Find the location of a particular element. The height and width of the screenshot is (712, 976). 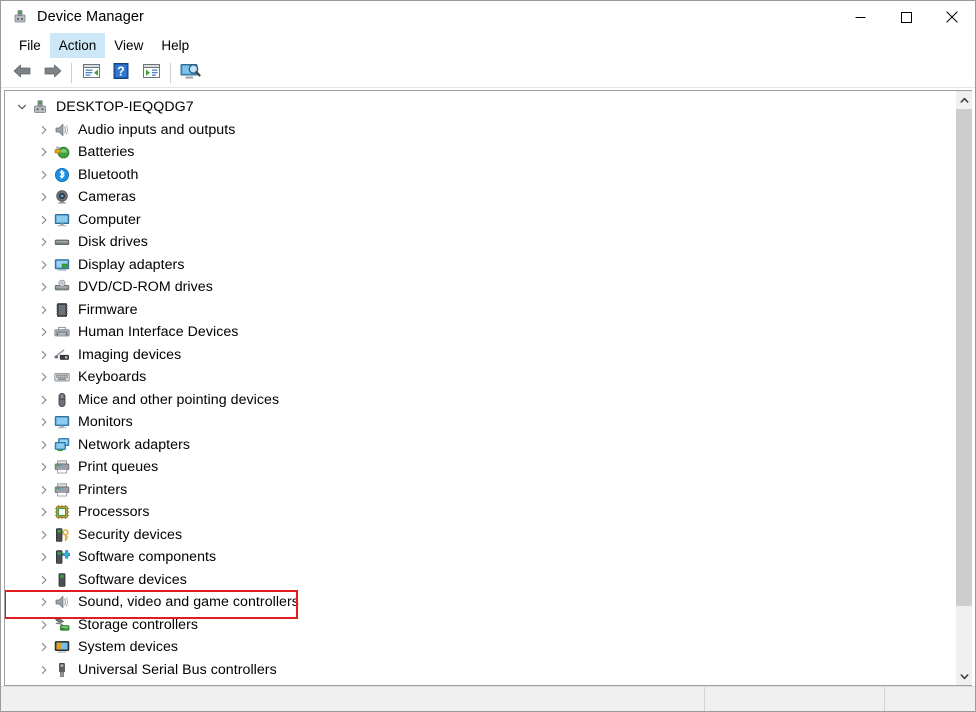

back-button is located at coordinates (22, 73).